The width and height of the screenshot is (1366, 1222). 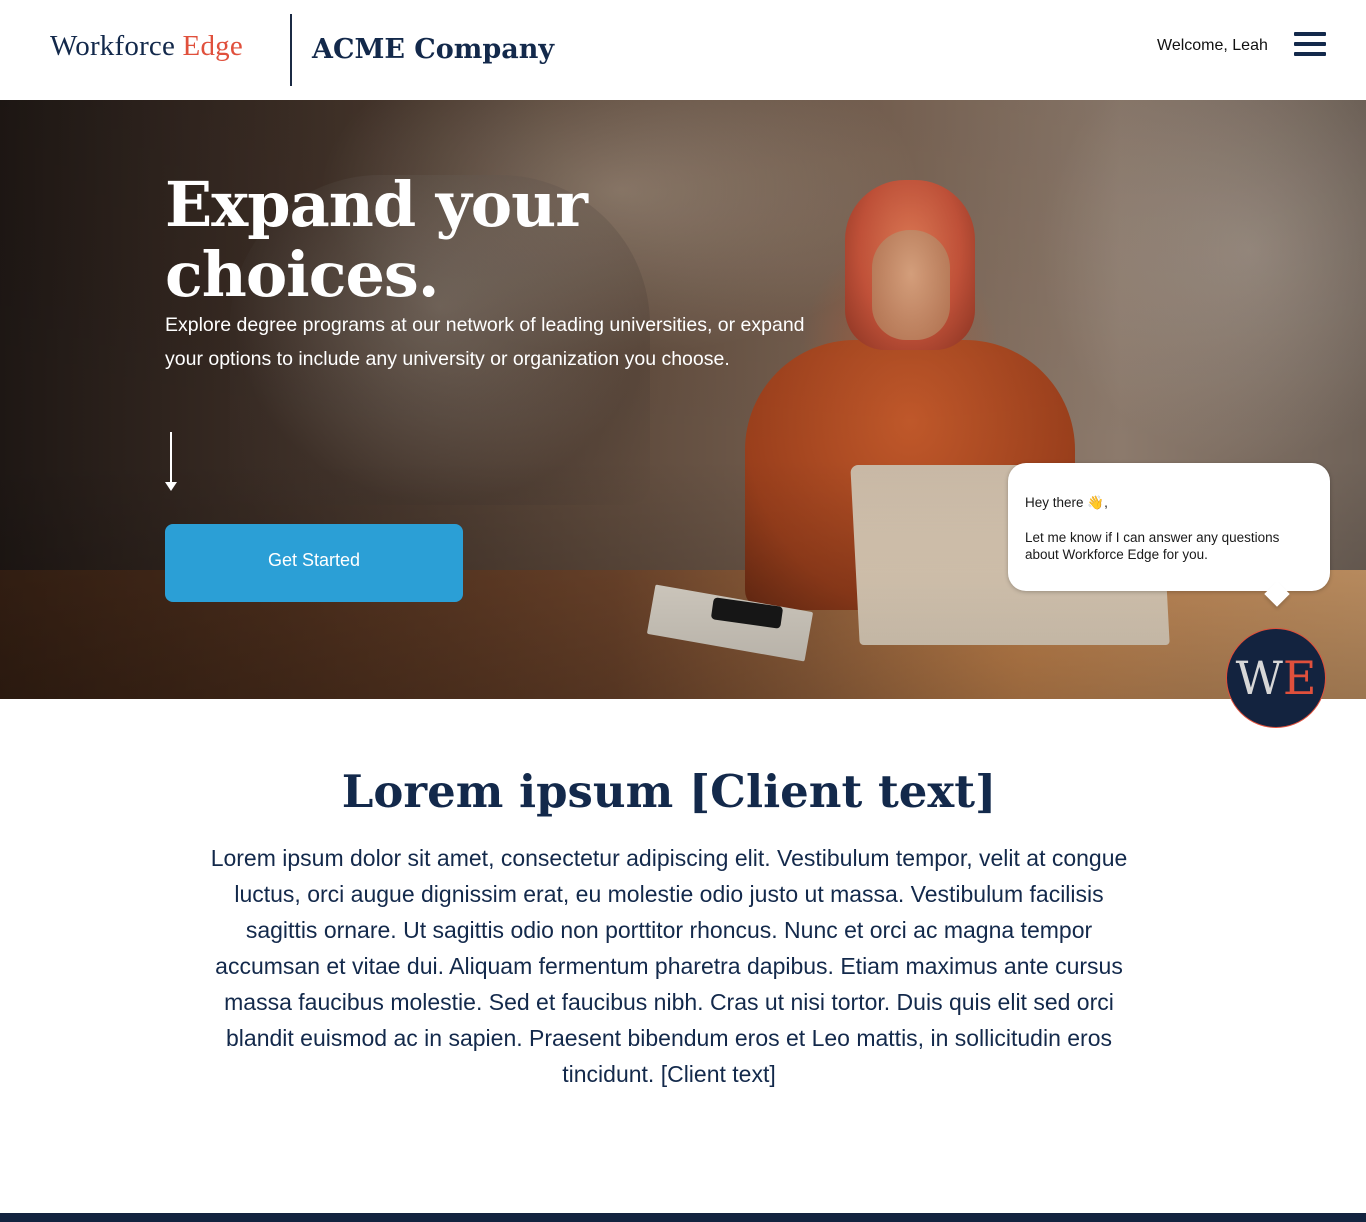 I want to click on chat-greeting: Hey there 👋,, so click(x=1066, y=502).